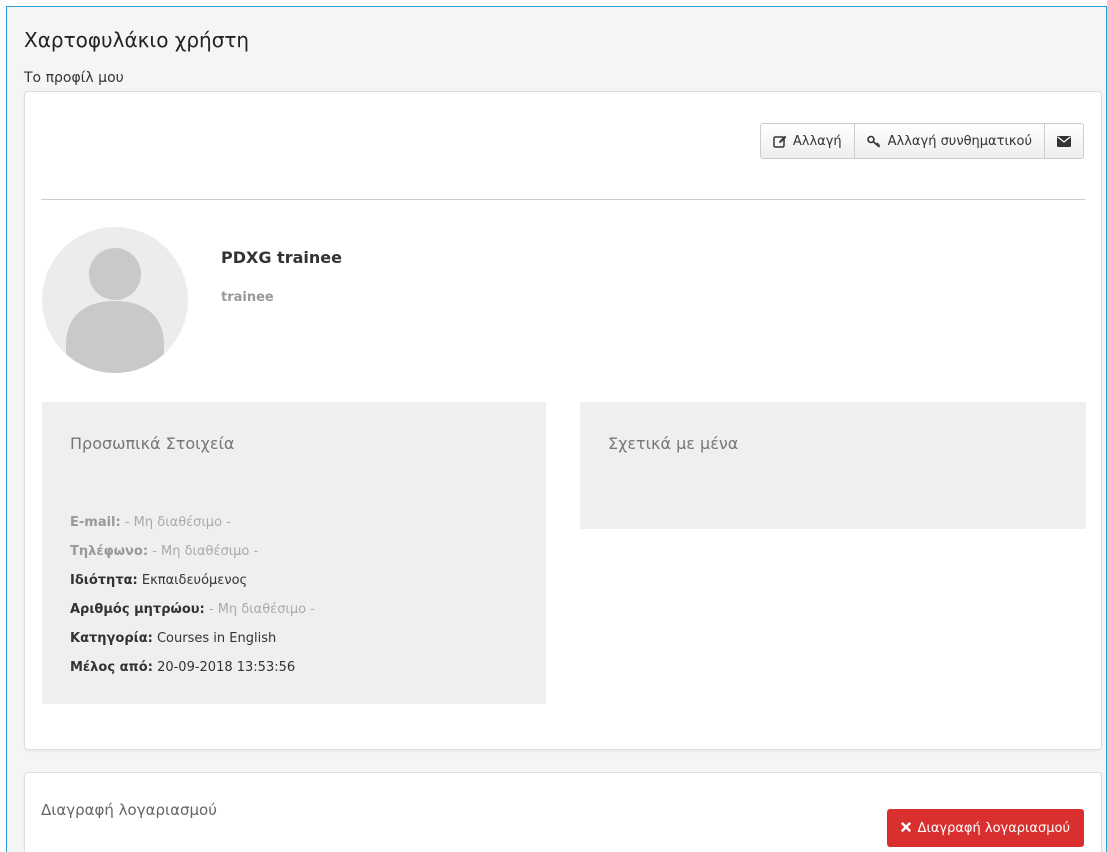 The image size is (1107, 852). I want to click on header-divider, so click(563, 199).